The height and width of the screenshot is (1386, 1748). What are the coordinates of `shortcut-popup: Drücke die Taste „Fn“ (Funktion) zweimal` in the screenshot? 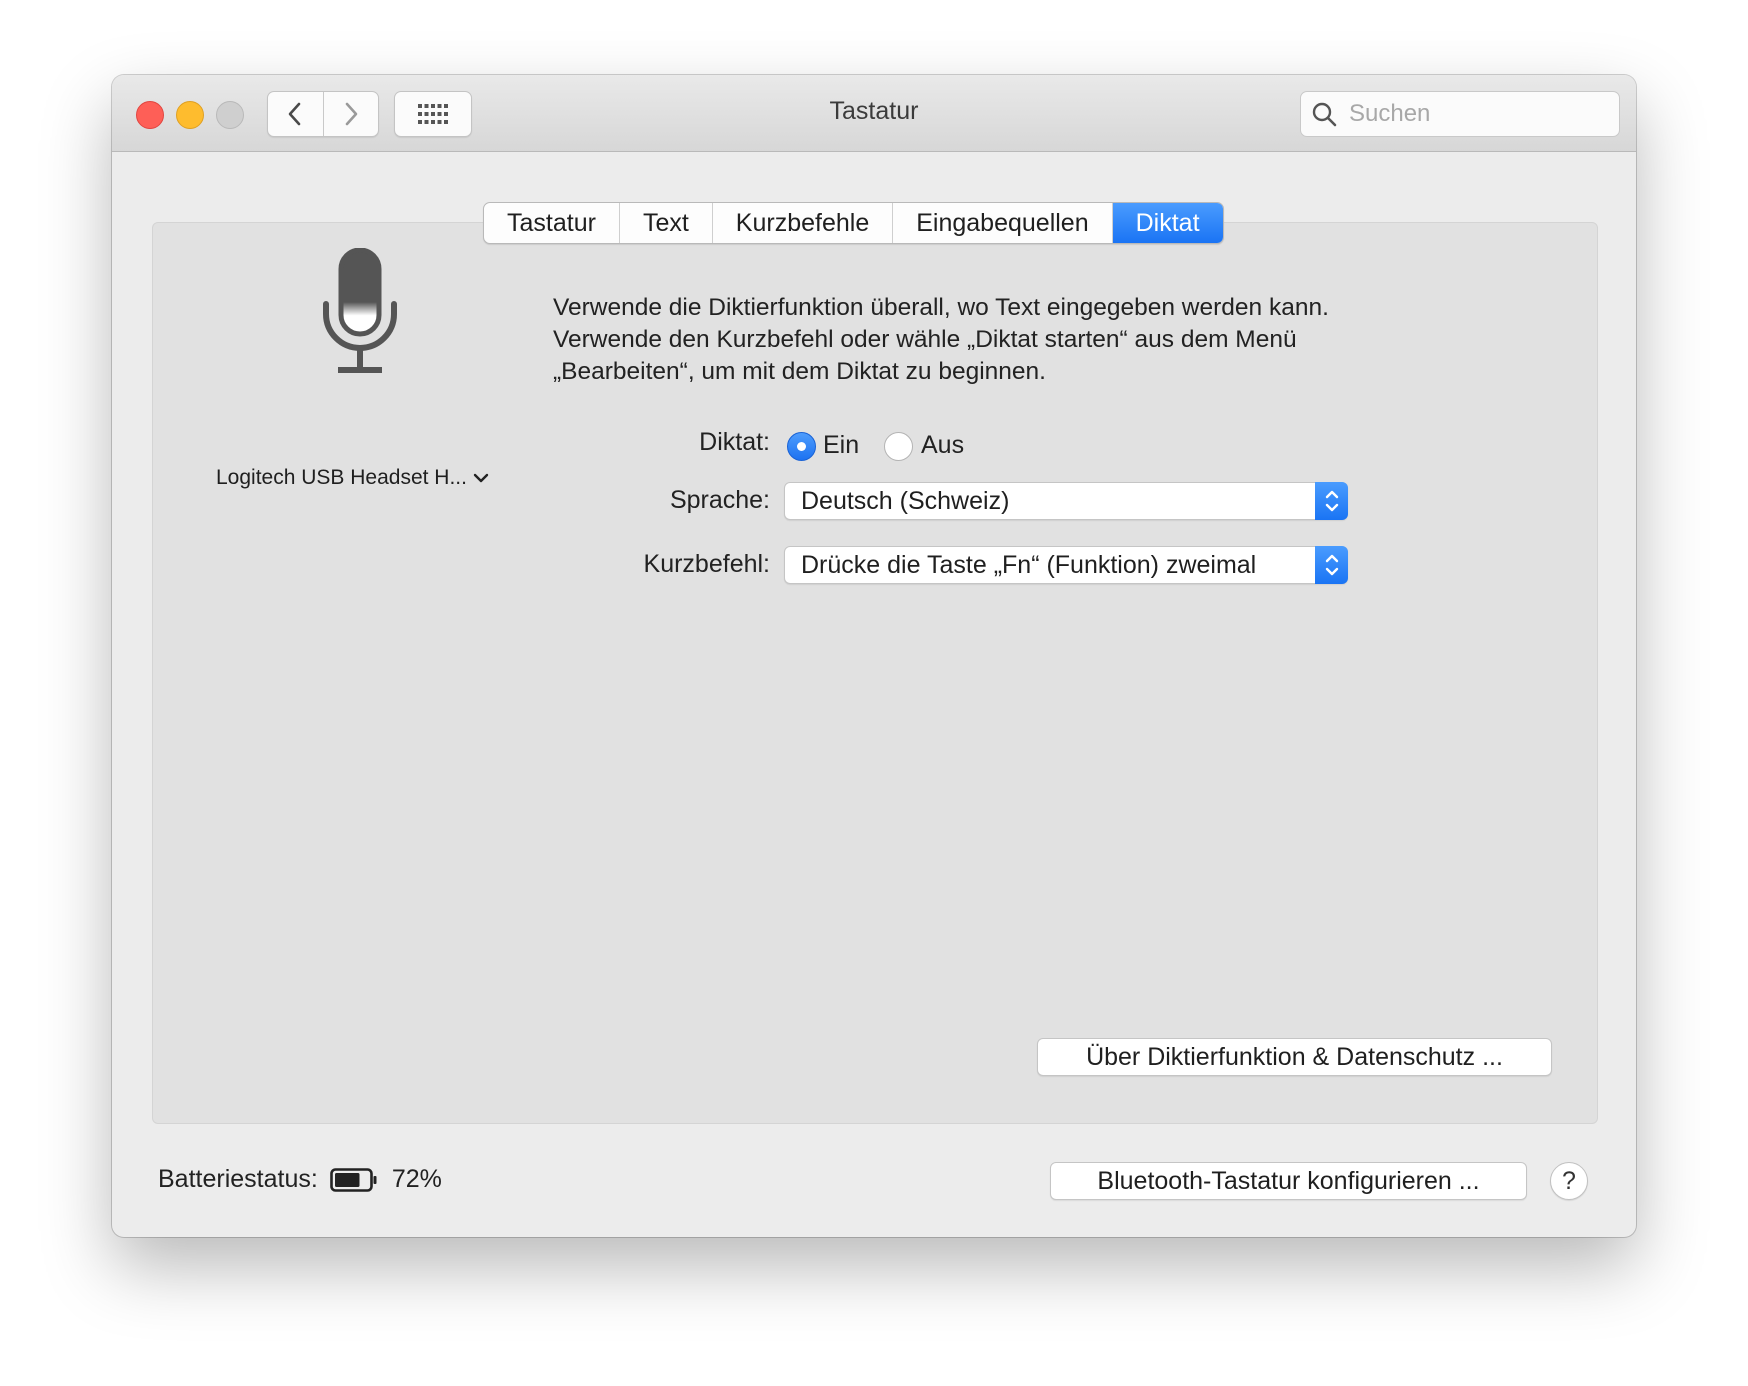 It's located at (1066, 565).